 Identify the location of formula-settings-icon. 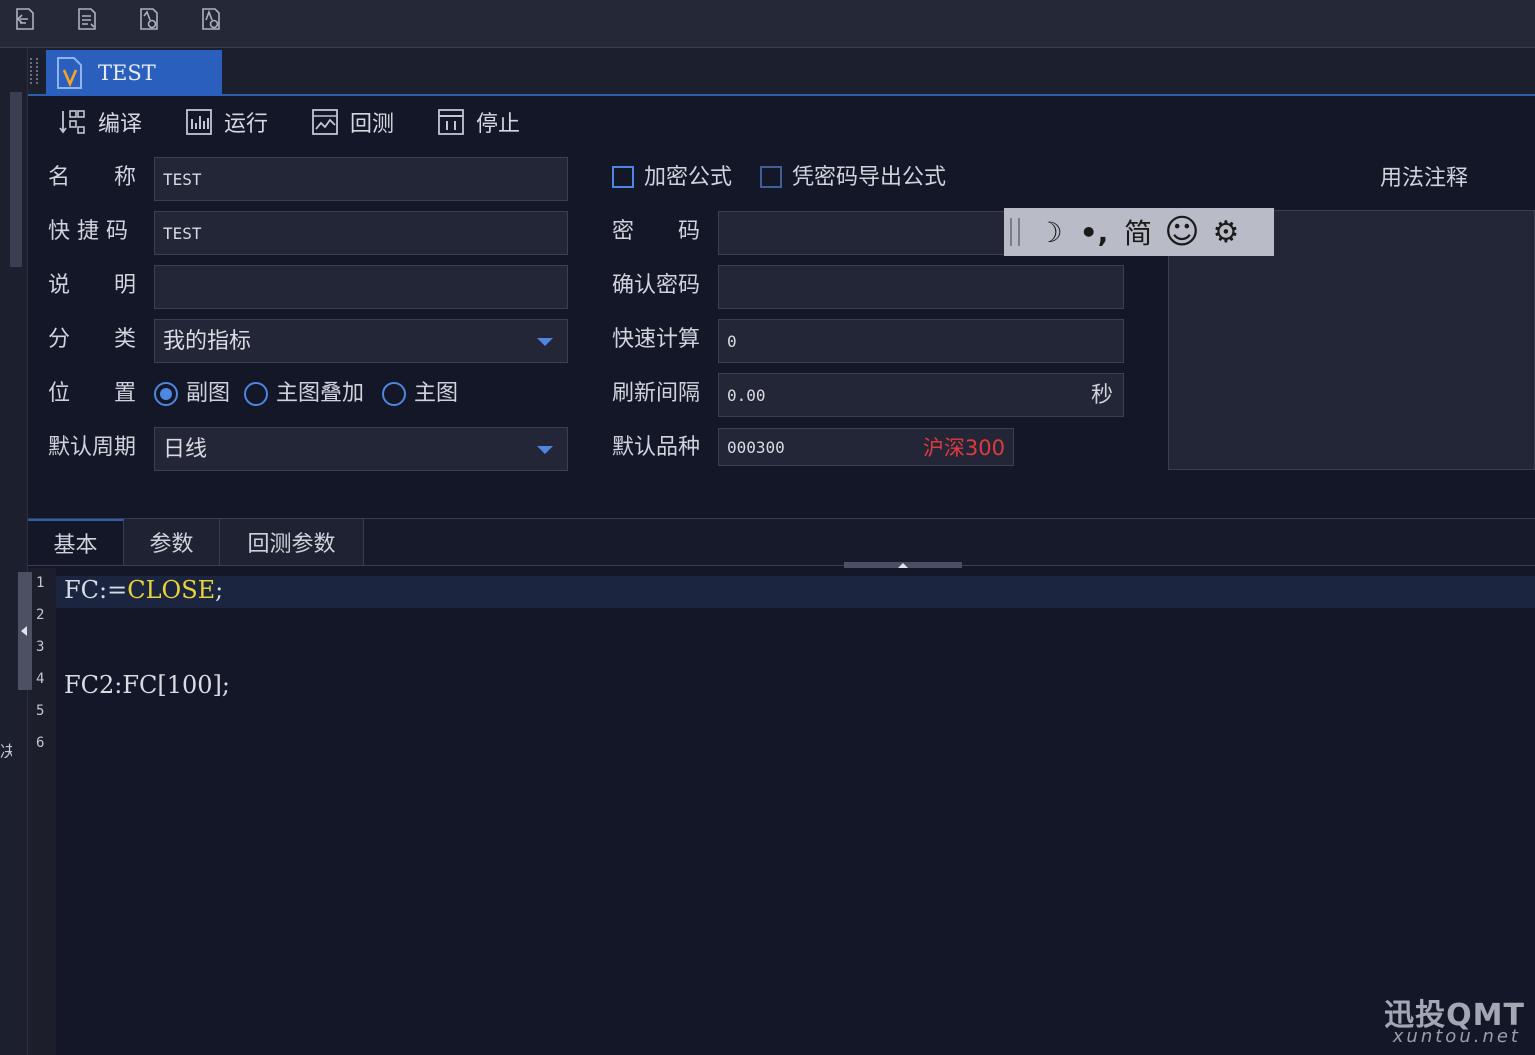
(149, 19).